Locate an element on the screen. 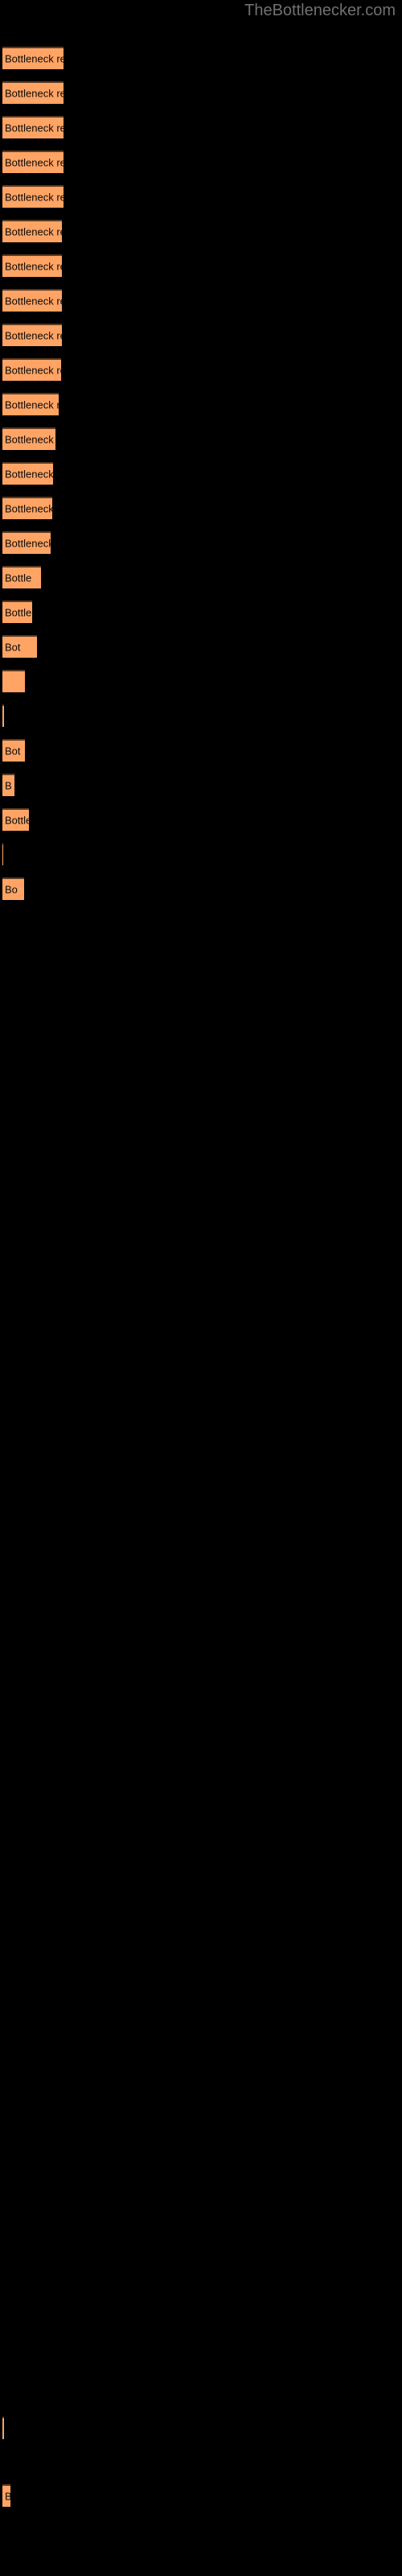 The width and height of the screenshot is (402, 2576). bar-17: Bottlene is located at coordinates (17, 612).